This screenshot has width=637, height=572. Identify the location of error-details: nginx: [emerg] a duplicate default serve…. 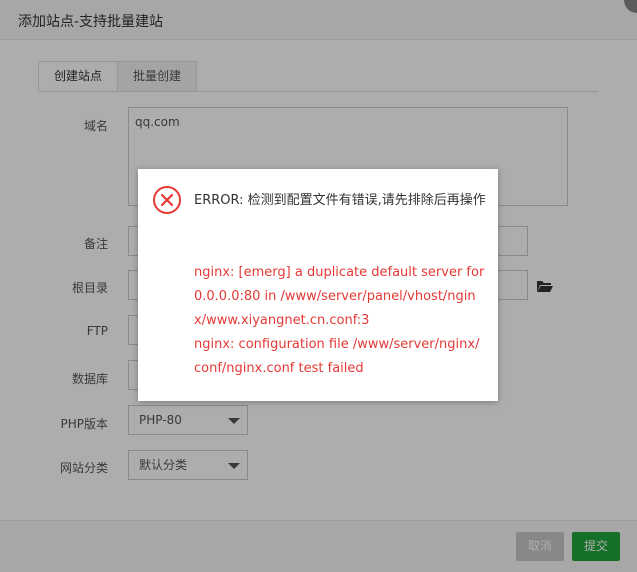
(340, 321).